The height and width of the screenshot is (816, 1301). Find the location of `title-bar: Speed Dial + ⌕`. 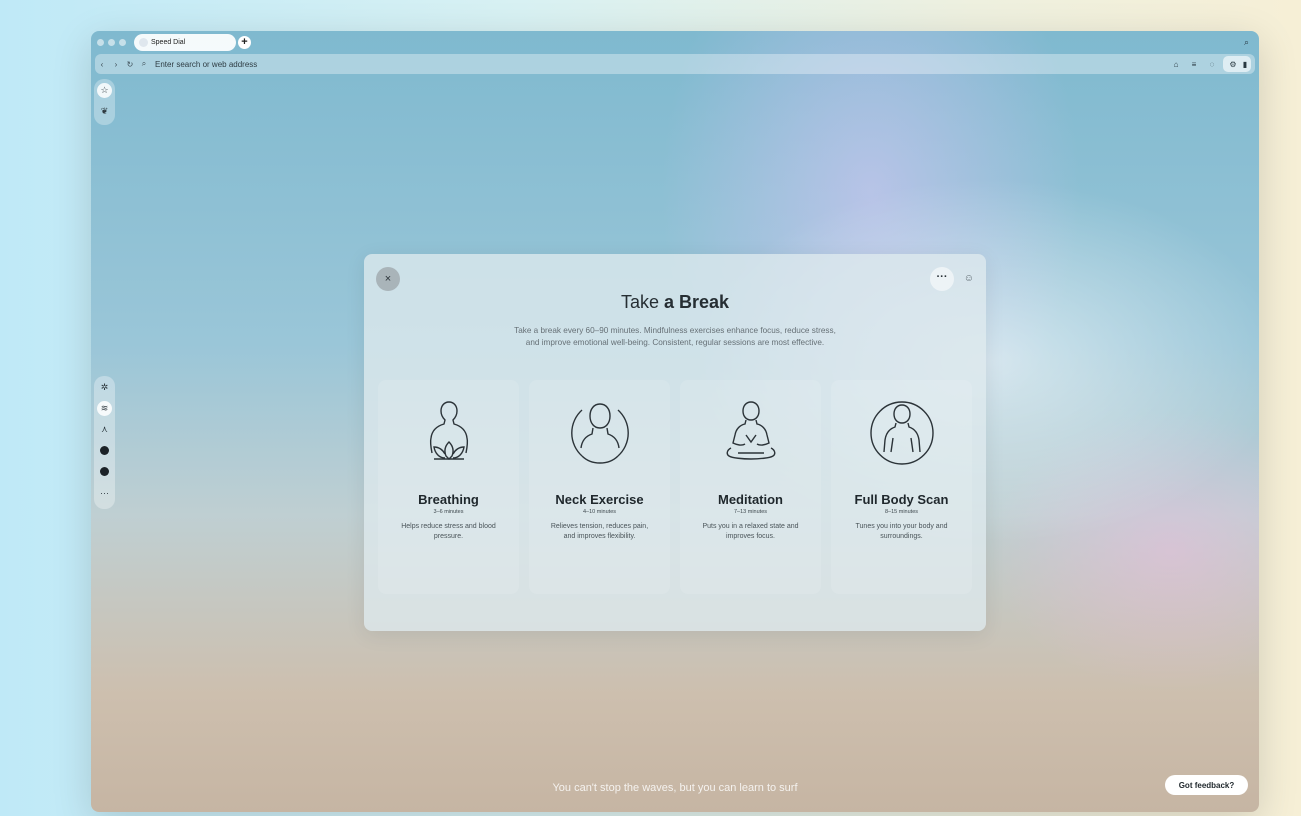

title-bar: Speed Dial + ⌕ is located at coordinates (675, 42).